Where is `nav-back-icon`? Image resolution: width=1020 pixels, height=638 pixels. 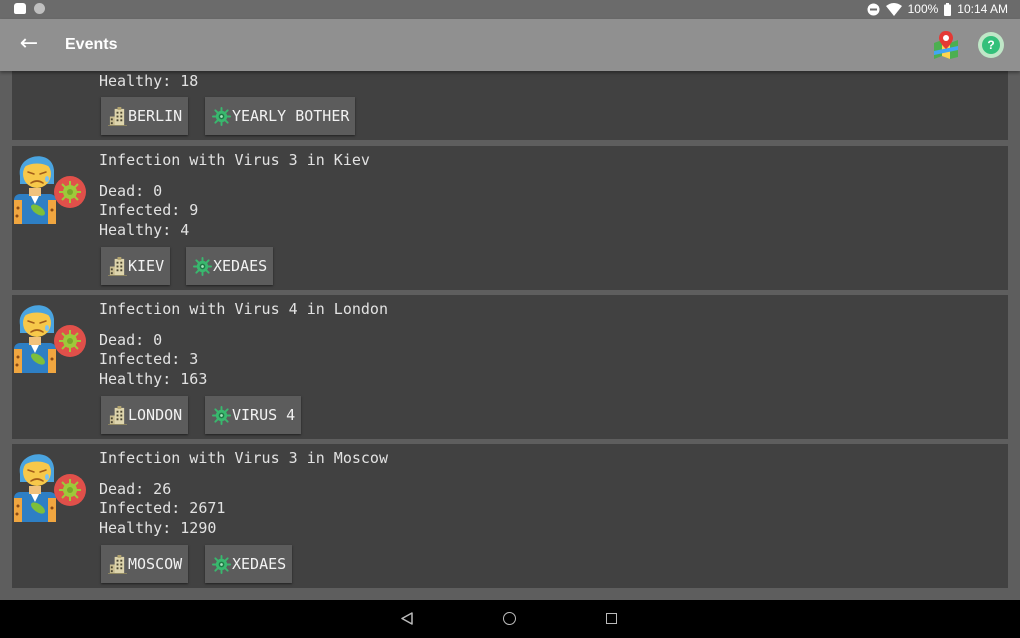
nav-back-icon is located at coordinates (407, 618).